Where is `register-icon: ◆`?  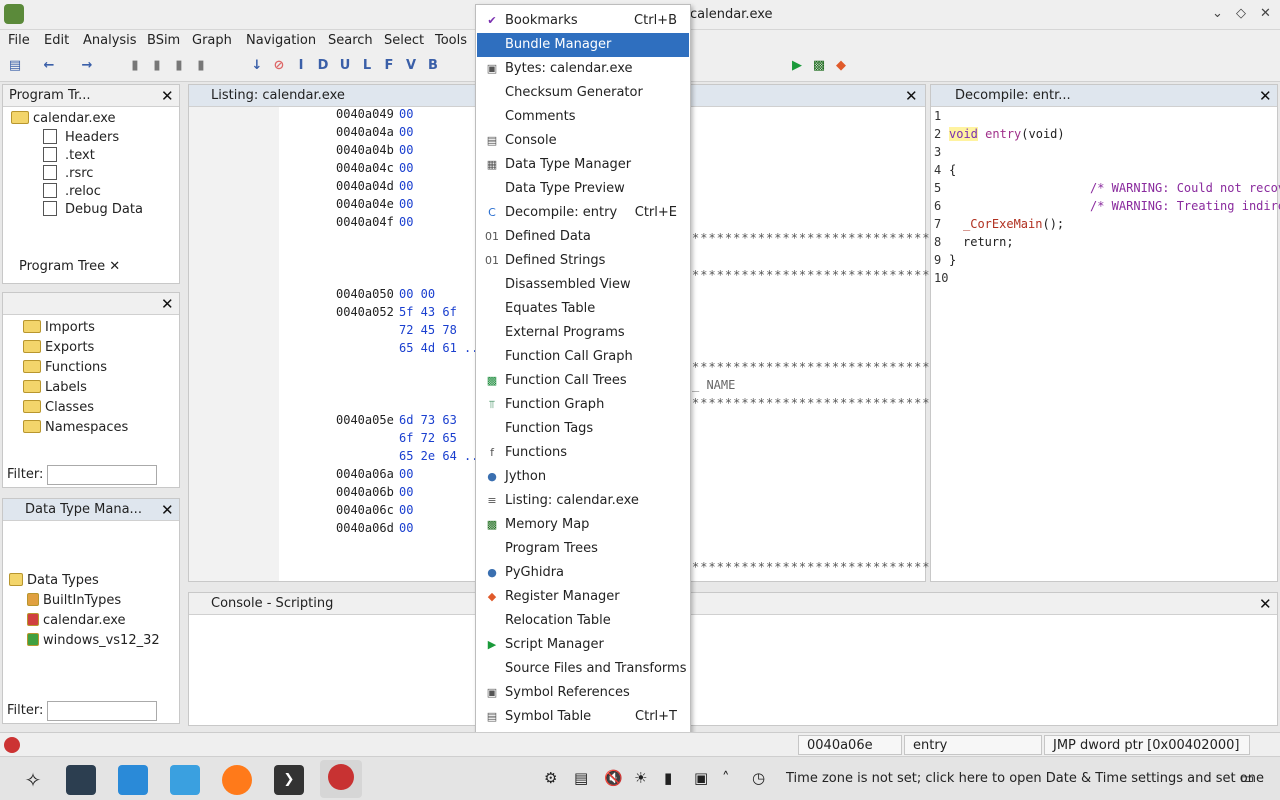
register-icon: ◆ is located at coordinates (841, 66).